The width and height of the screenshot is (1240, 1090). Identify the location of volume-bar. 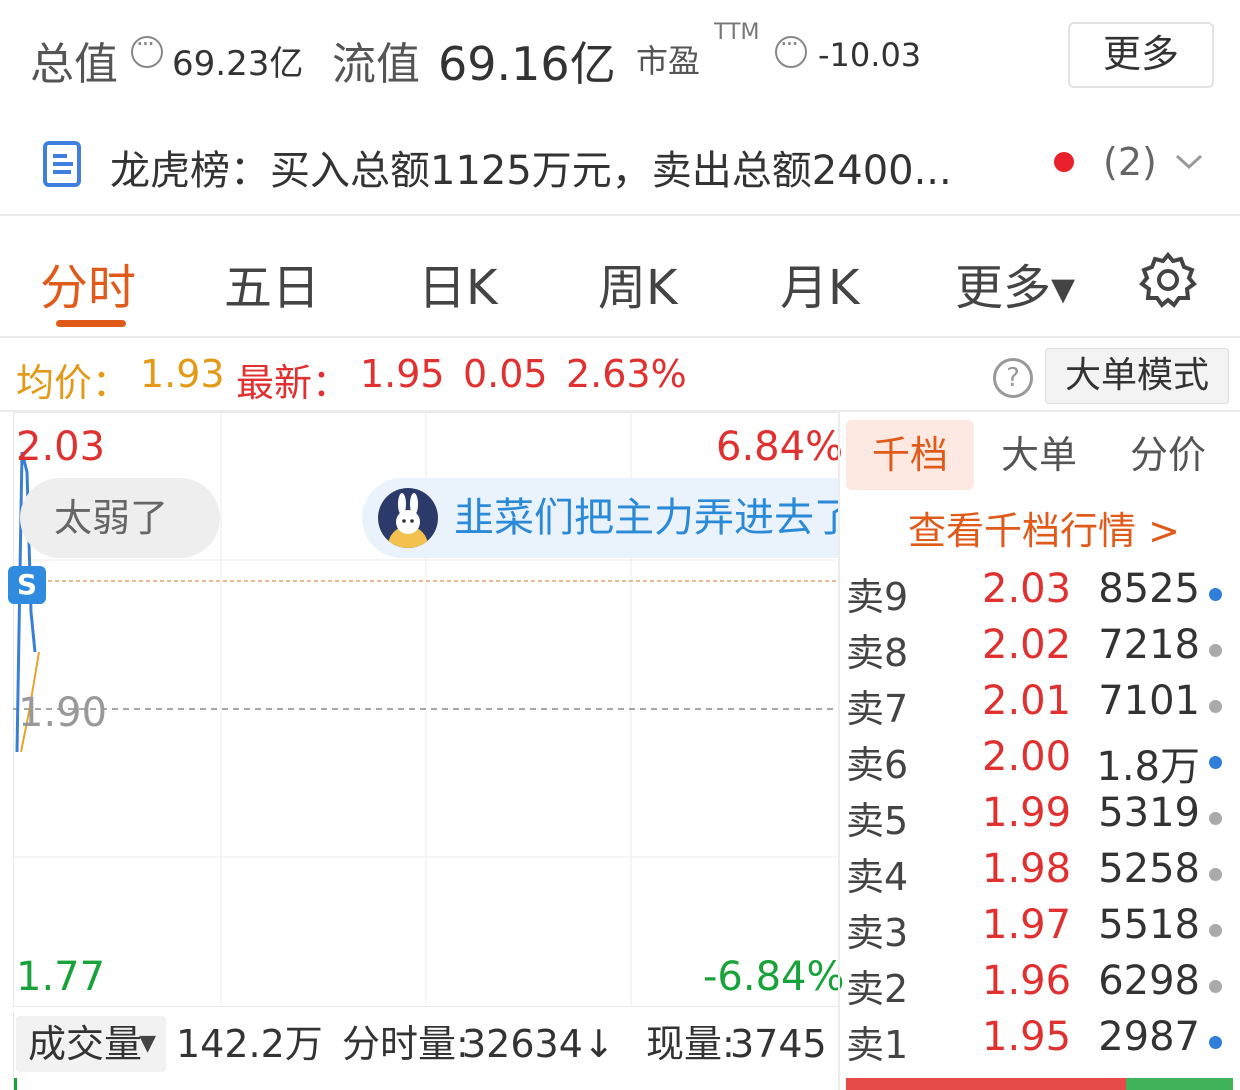
(15, 1084).